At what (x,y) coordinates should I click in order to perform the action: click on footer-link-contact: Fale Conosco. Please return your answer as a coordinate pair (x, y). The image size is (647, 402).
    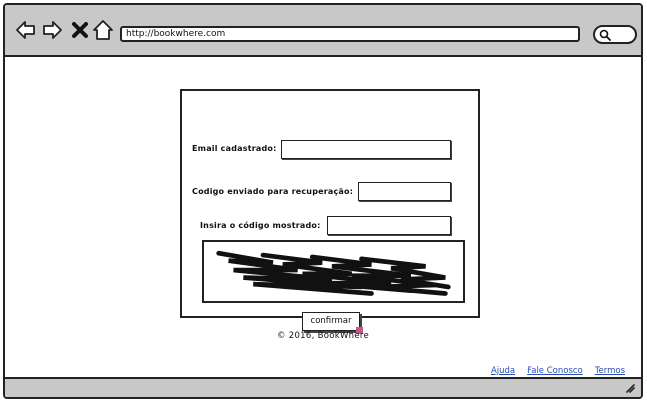
    Looking at the image, I should click on (555, 371).